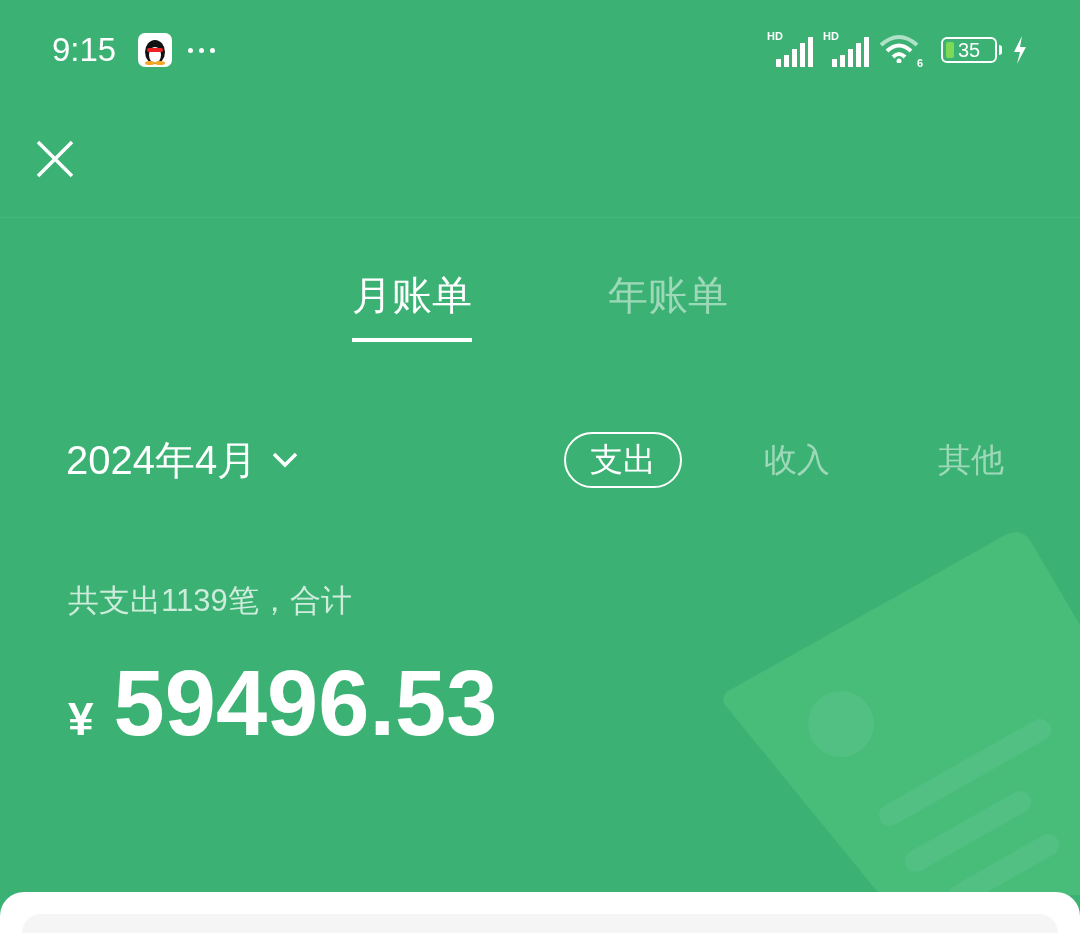  I want to click on currency-symbol: ¥, so click(81, 719).